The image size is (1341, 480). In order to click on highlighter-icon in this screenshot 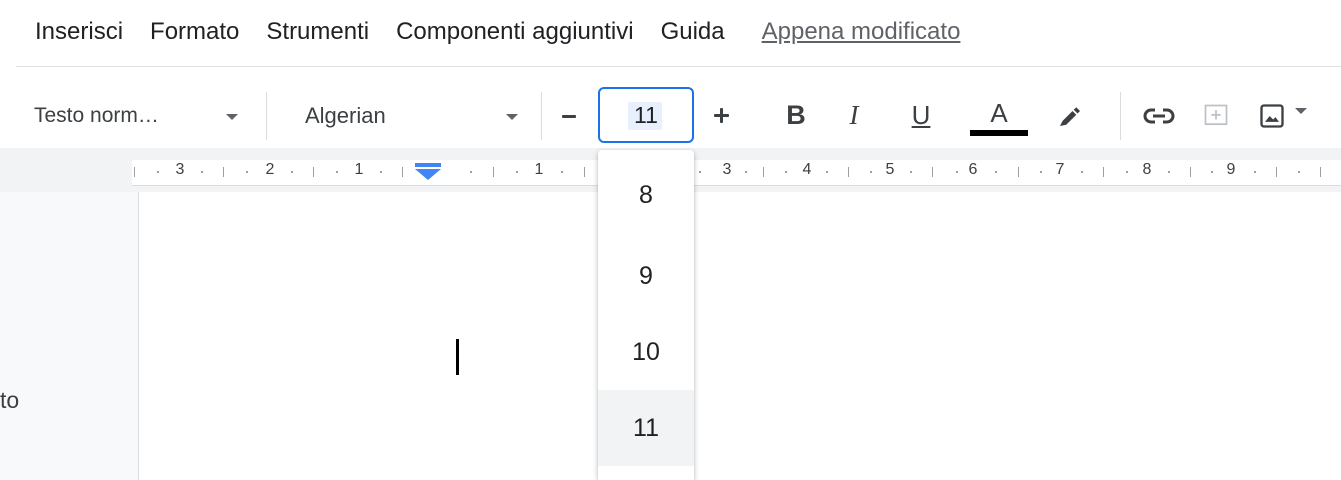, I will do `click(1070, 116)`.